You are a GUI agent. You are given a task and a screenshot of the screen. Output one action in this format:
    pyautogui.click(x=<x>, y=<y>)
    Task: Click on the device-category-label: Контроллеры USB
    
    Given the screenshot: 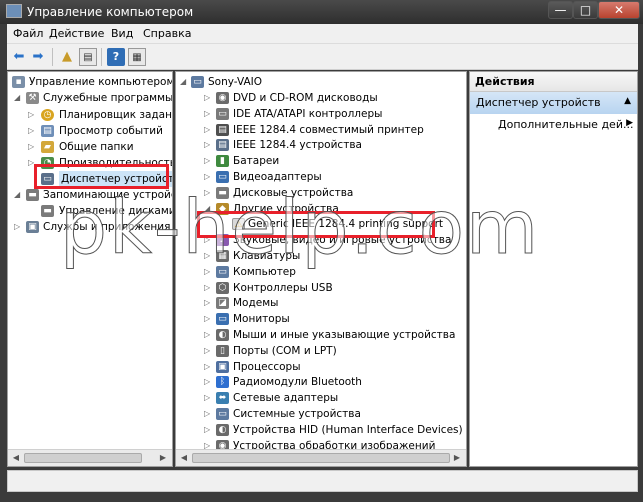 What is the action you would take?
    pyautogui.click(x=283, y=287)
    